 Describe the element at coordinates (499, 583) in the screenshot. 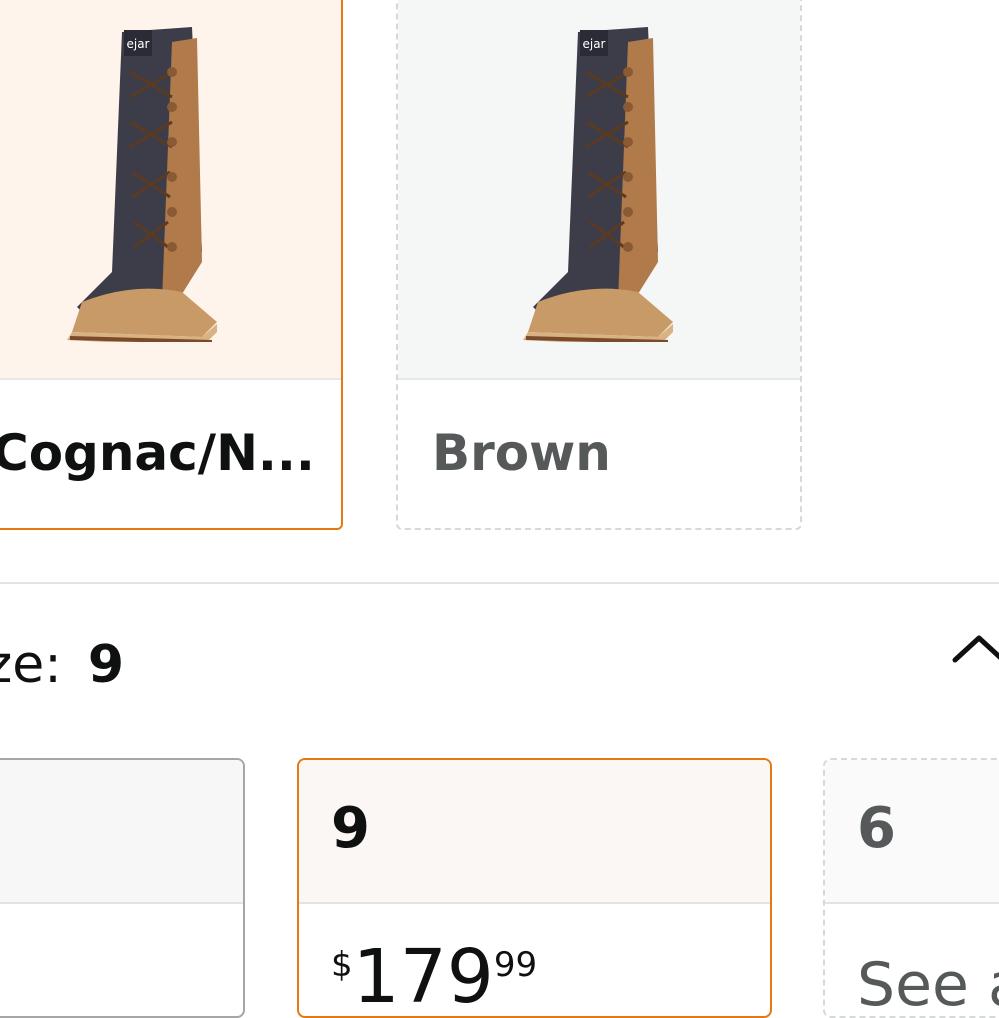

I see `section-divider` at that location.